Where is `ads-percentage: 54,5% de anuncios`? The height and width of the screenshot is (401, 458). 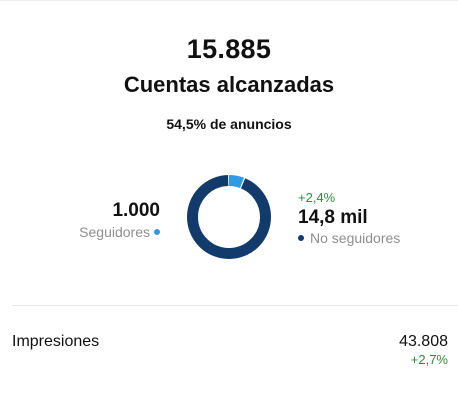 ads-percentage: 54,5% de anuncios is located at coordinates (229, 124).